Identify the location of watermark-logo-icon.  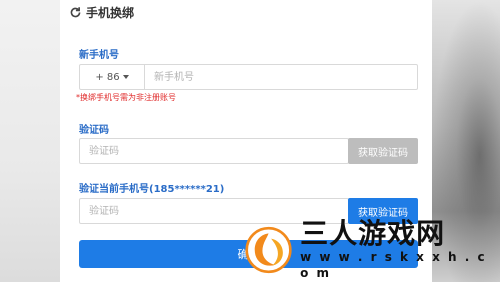
(268, 250).